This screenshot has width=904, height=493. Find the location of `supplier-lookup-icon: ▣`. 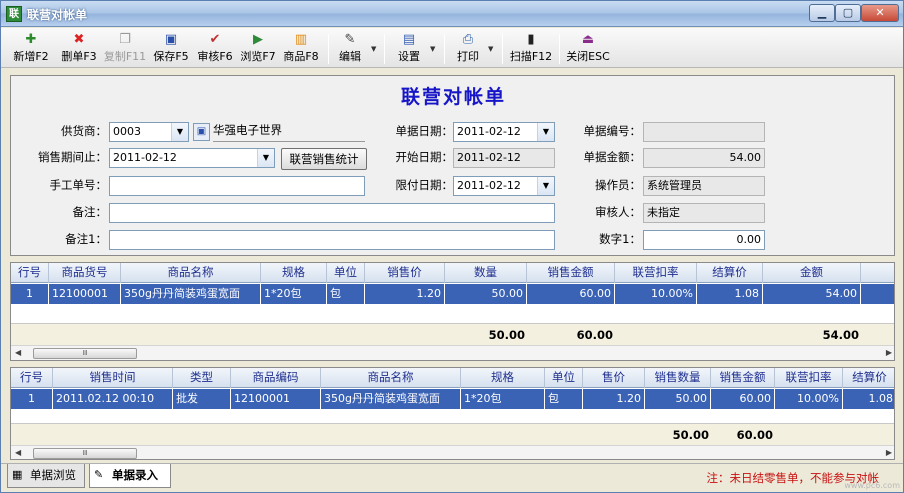

supplier-lookup-icon: ▣ is located at coordinates (201, 132).